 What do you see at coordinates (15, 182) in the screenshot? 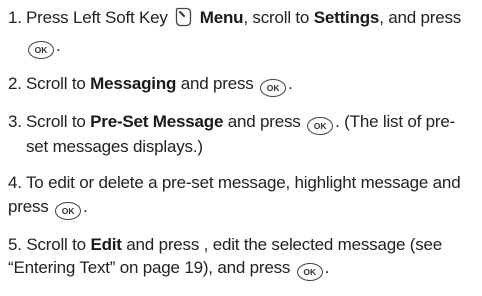
I see `step-number: 4.` at bounding box center [15, 182].